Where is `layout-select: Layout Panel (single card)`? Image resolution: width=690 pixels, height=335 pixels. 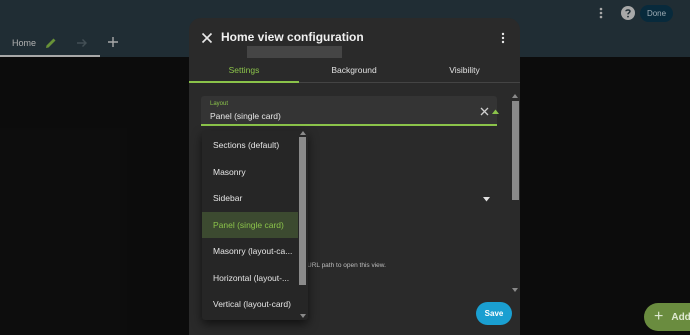
layout-select: Layout Panel (single card) is located at coordinates (350, 111).